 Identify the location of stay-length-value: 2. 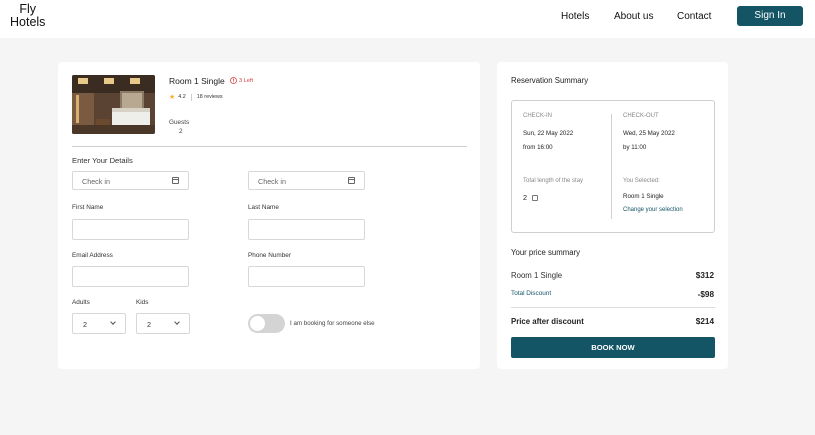
(525, 197).